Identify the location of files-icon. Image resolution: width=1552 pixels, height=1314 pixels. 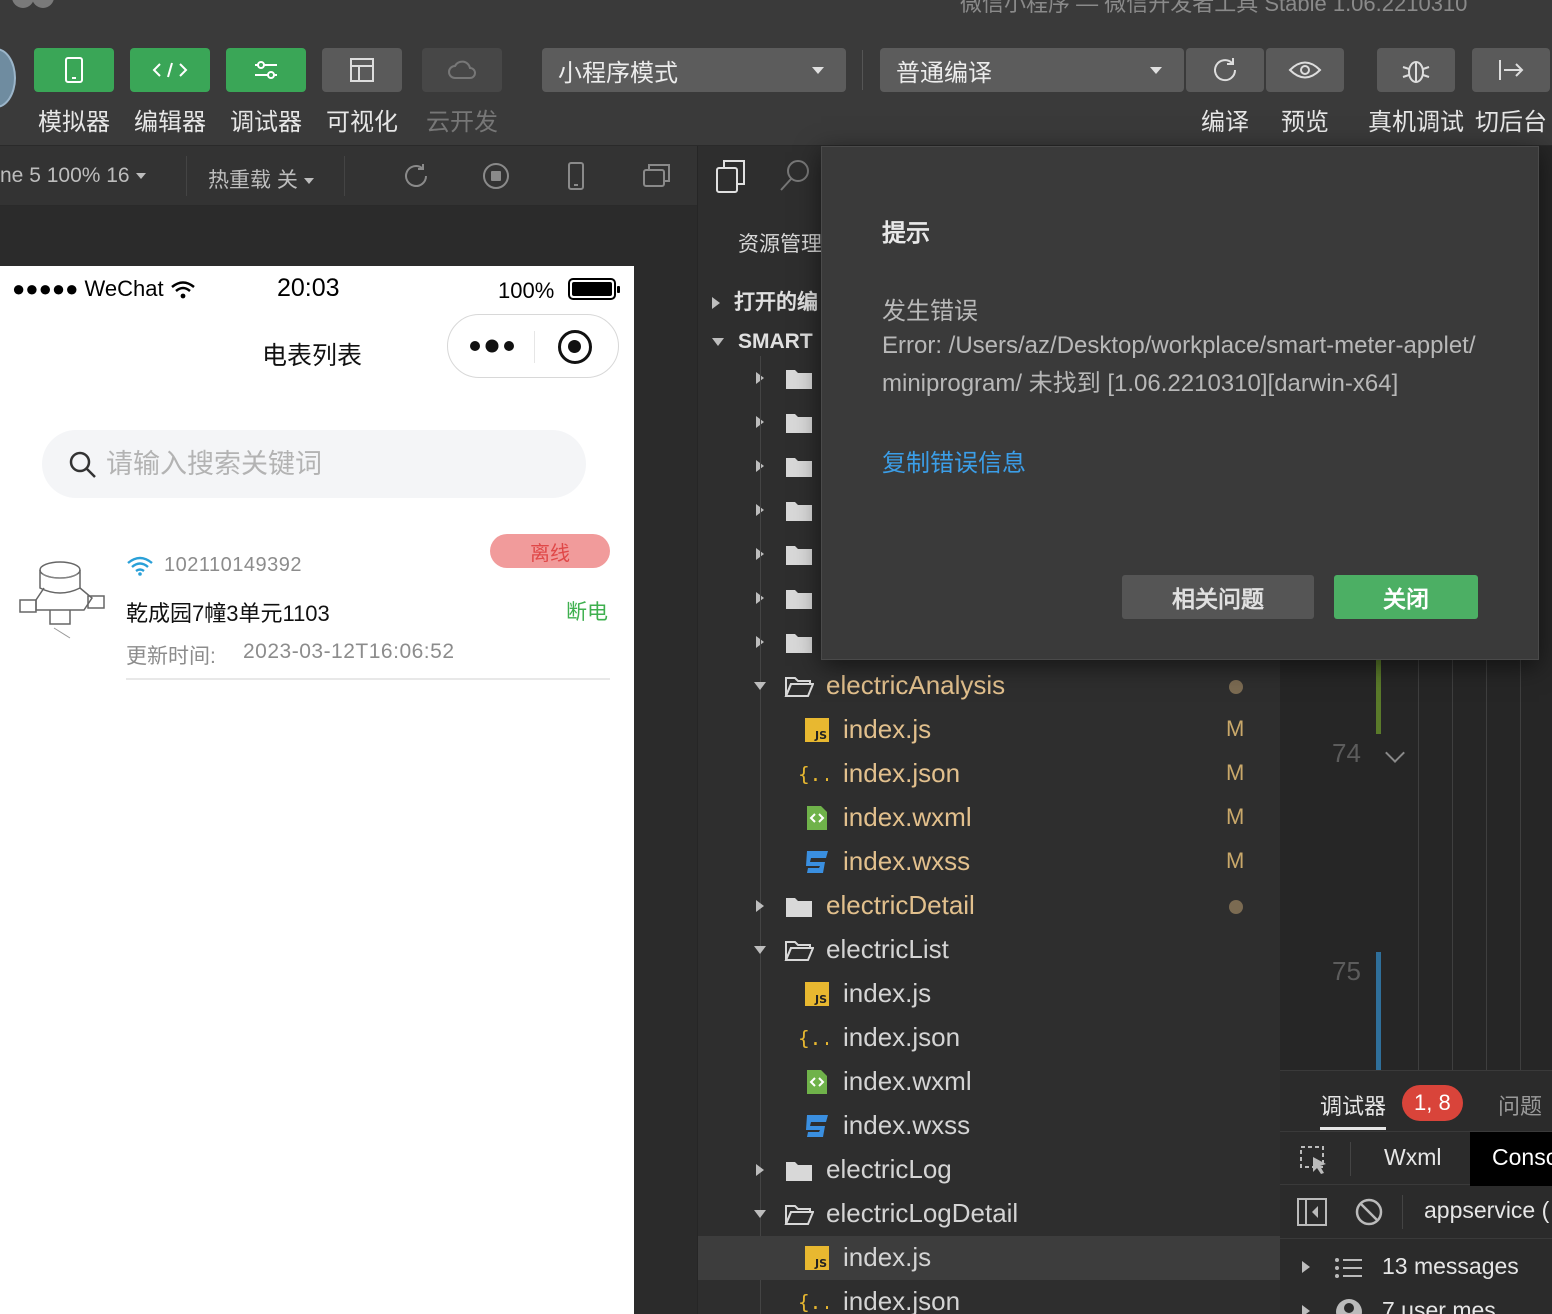
(731, 176).